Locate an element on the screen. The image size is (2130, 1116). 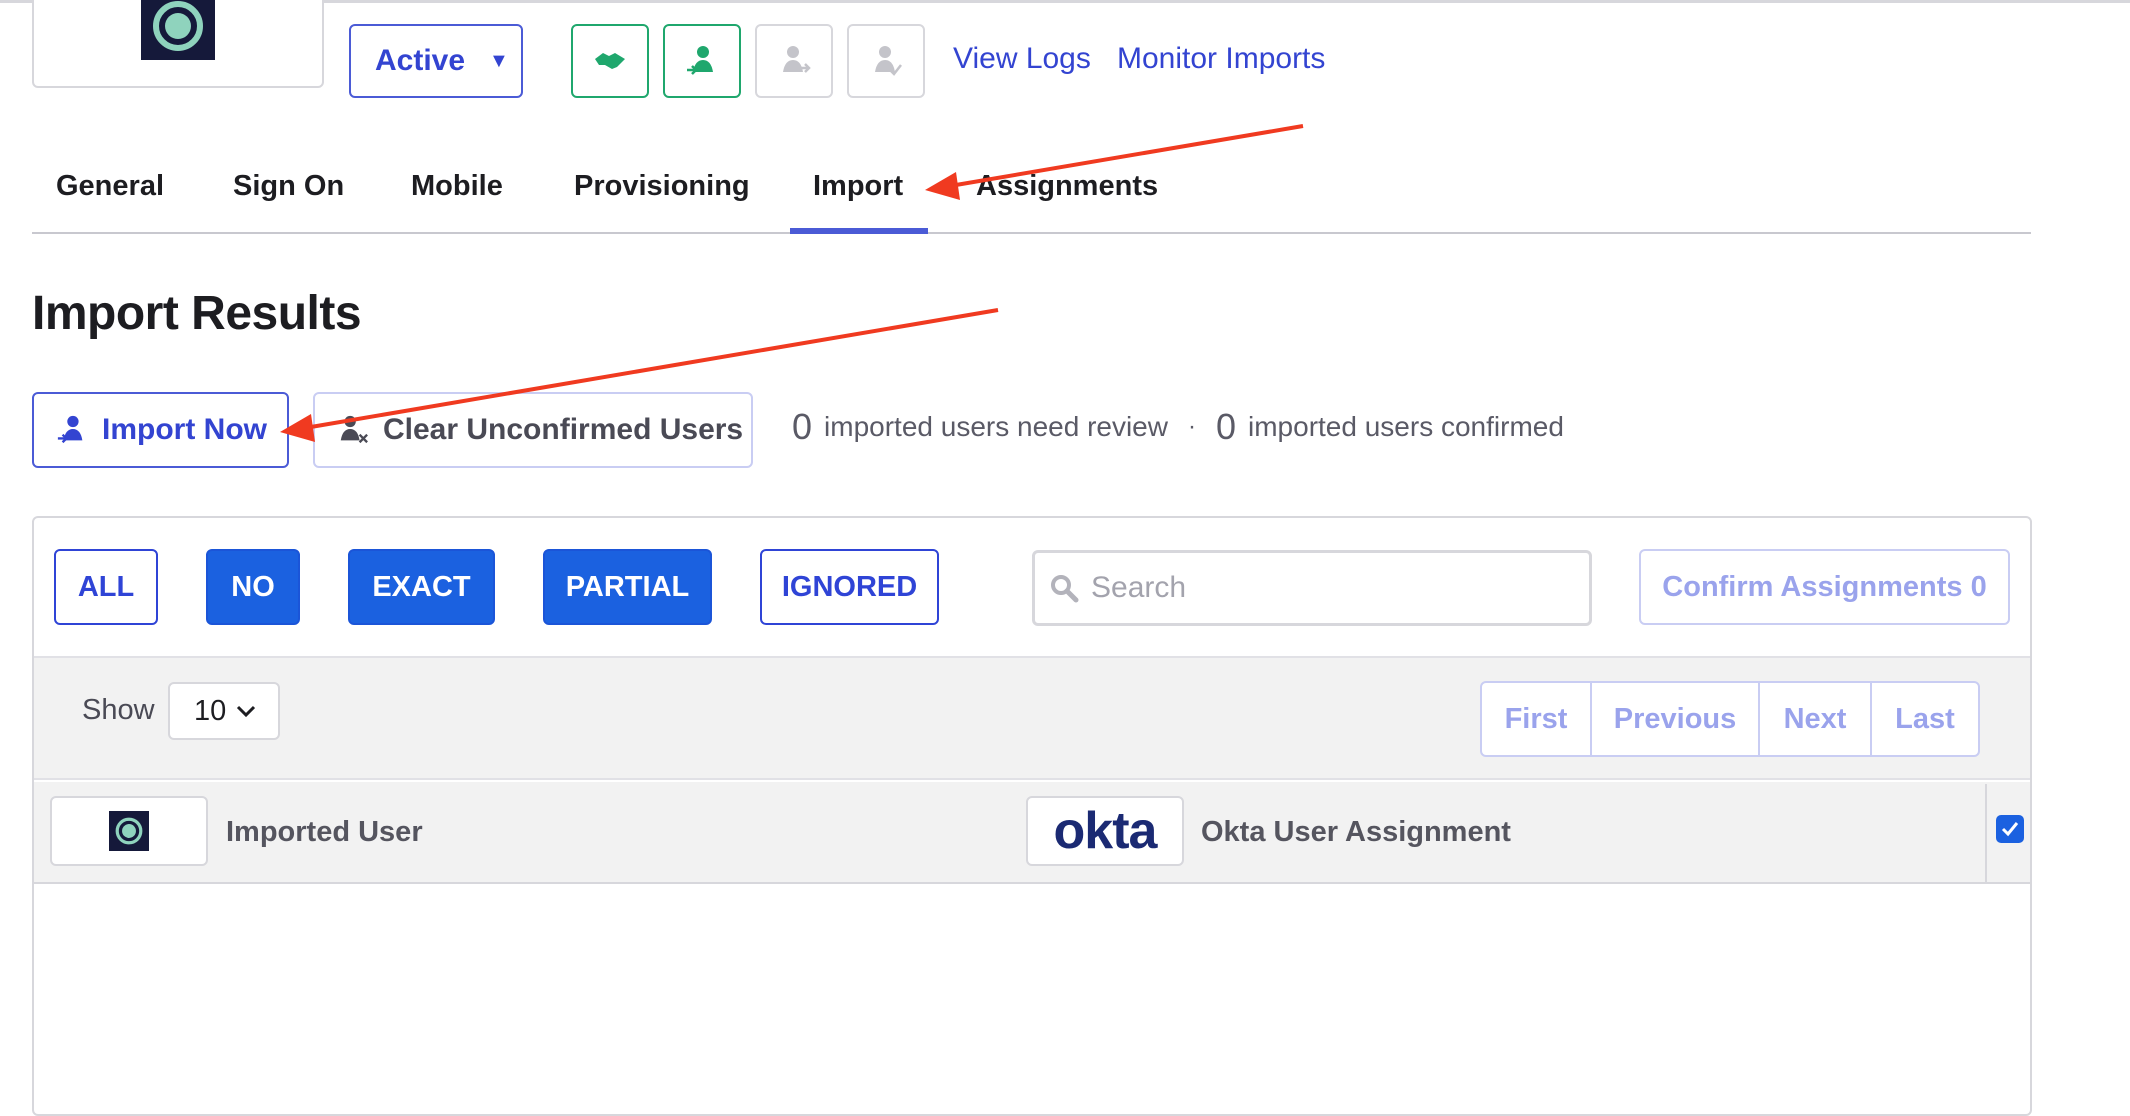
user-confirm-disabled-button is located at coordinates (886, 61).